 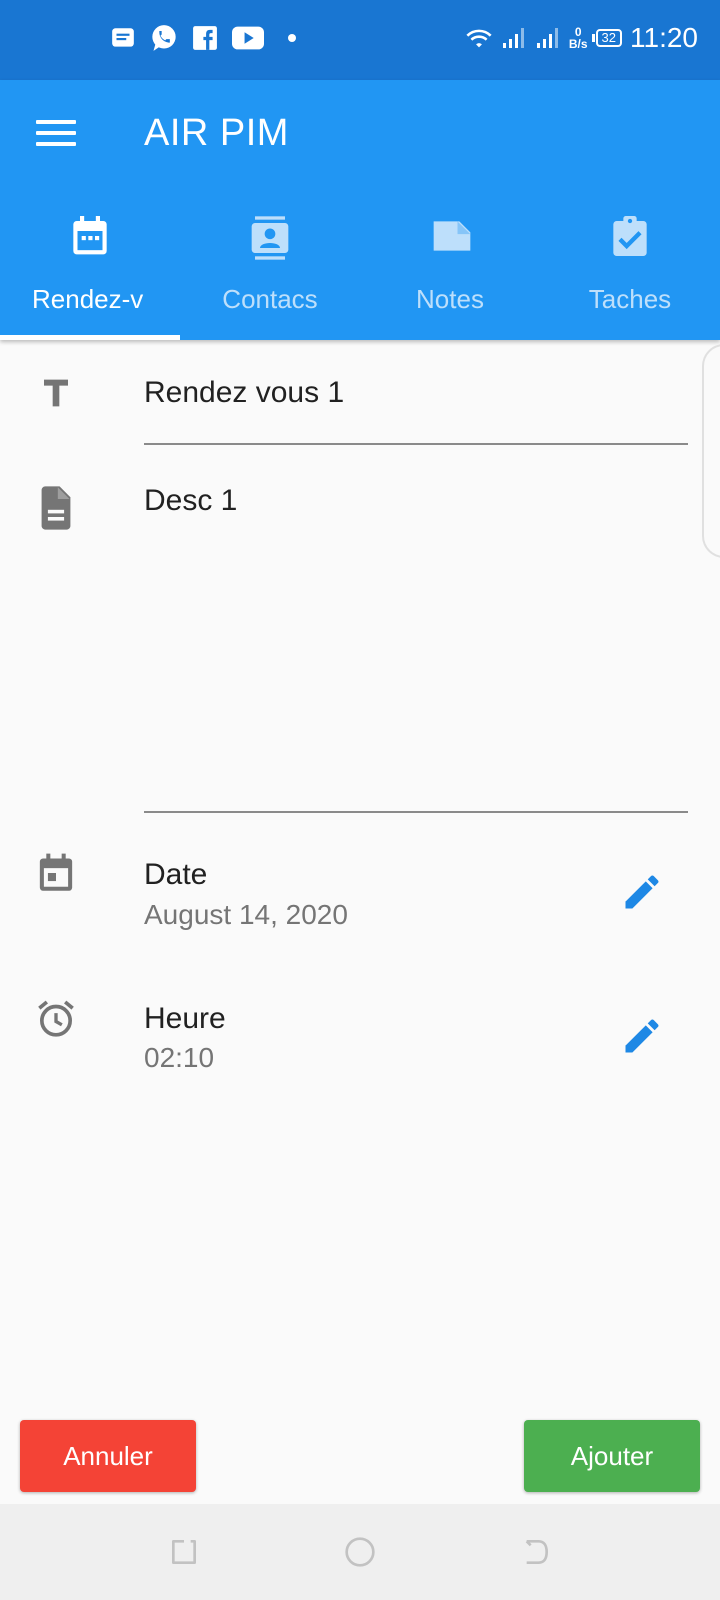 I want to click on app-title: AIR PIM, so click(x=216, y=133).